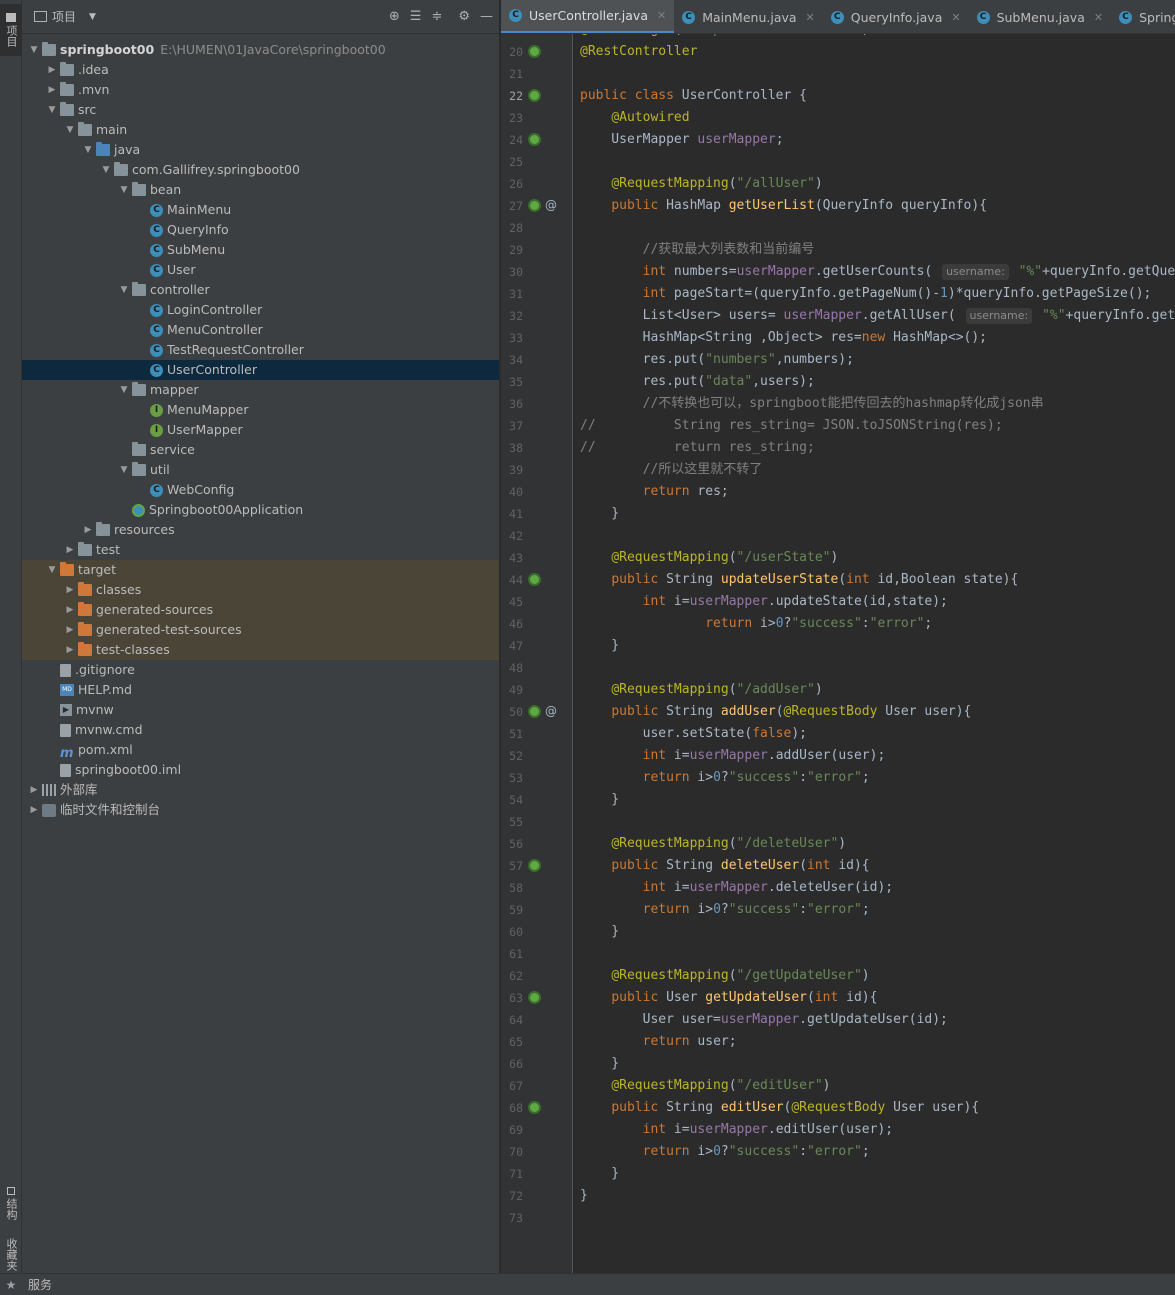 This screenshot has height=1295, width=1175. What do you see at coordinates (516, 382) in the screenshot?
I see `line-number: 35` at bounding box center [516, 382].